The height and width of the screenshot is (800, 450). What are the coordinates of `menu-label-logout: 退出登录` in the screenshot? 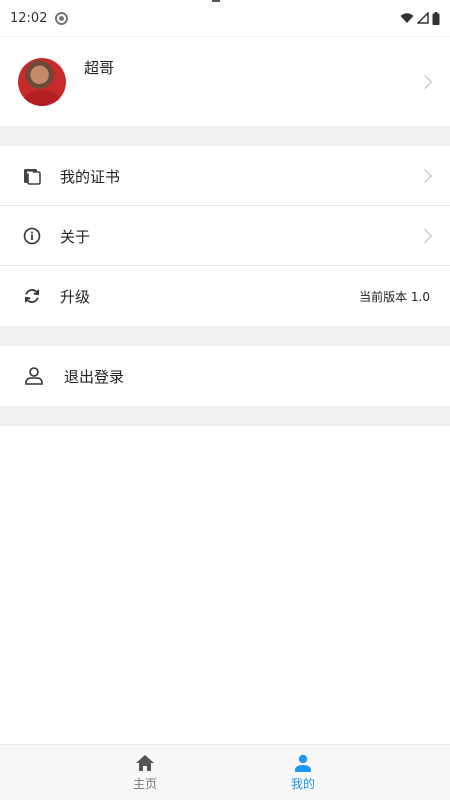 It's located at (94, 376).